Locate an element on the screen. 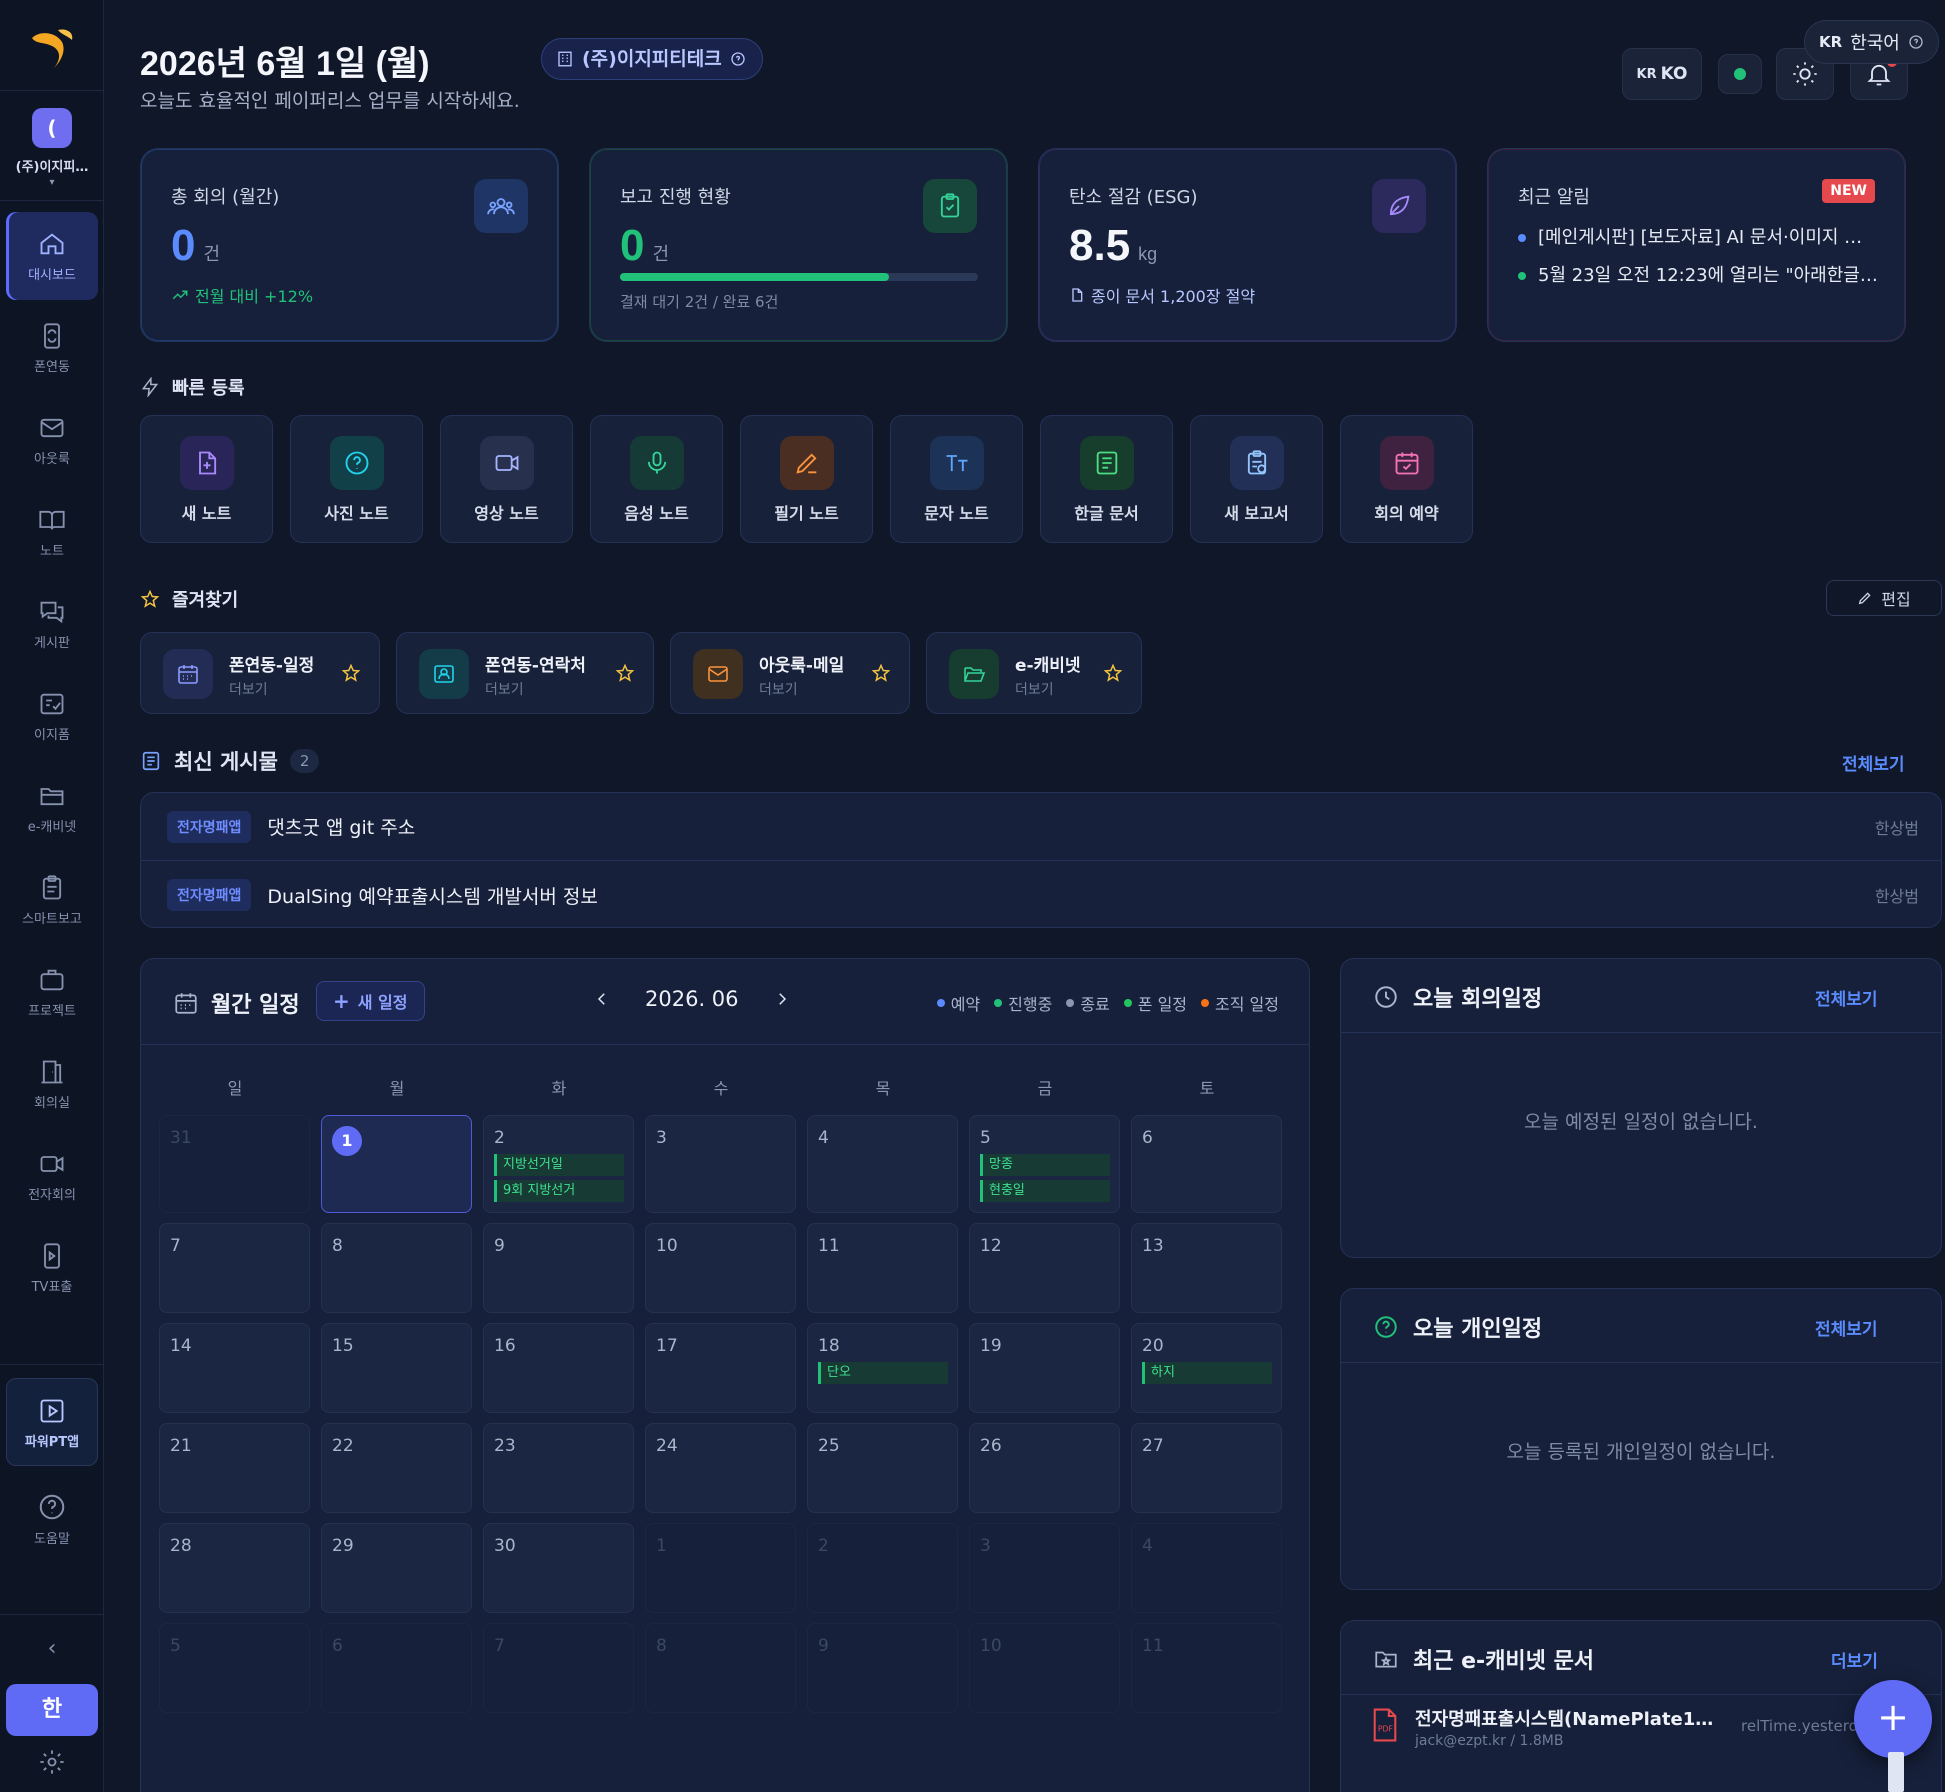  scroll-handle is located at coordinates (1896, 1772).